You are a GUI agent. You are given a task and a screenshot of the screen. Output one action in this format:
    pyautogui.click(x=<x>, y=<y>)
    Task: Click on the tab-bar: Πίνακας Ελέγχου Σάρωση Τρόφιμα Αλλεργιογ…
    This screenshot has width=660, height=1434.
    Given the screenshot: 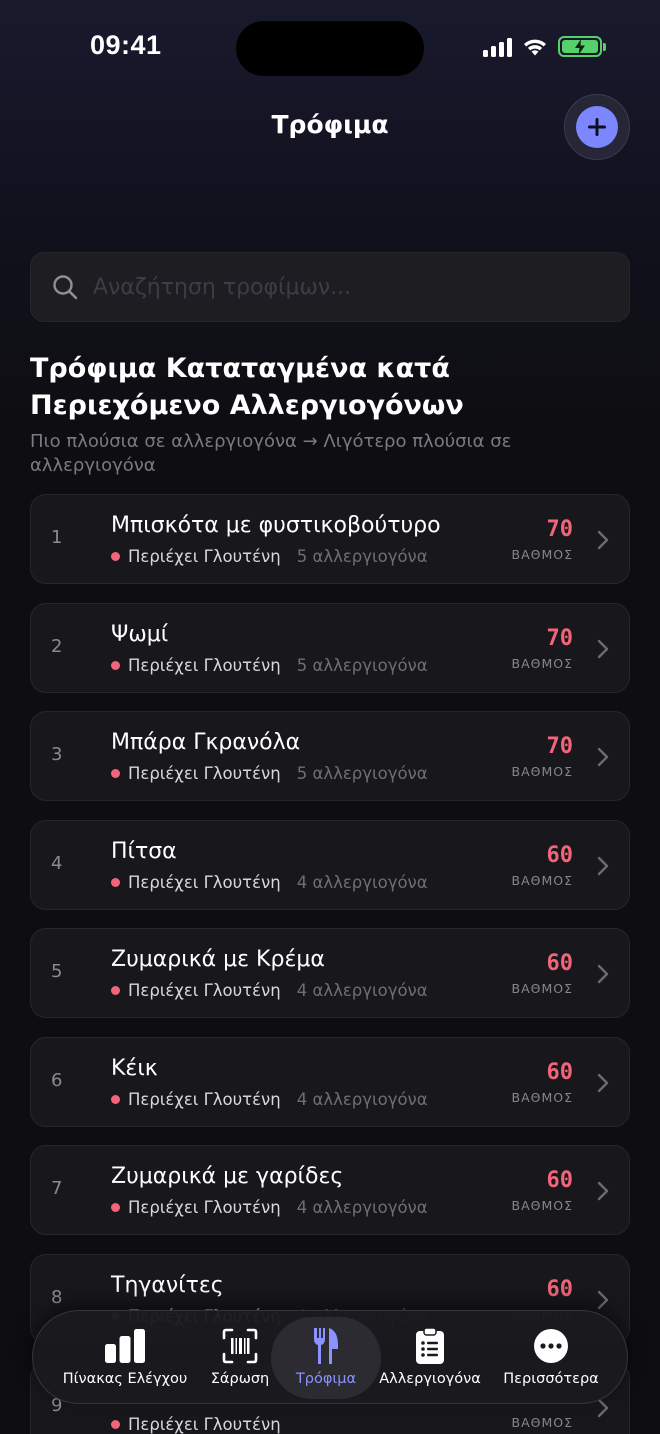 What is the action you would take?
    pyautogui.click(x=330, y=1357)
    